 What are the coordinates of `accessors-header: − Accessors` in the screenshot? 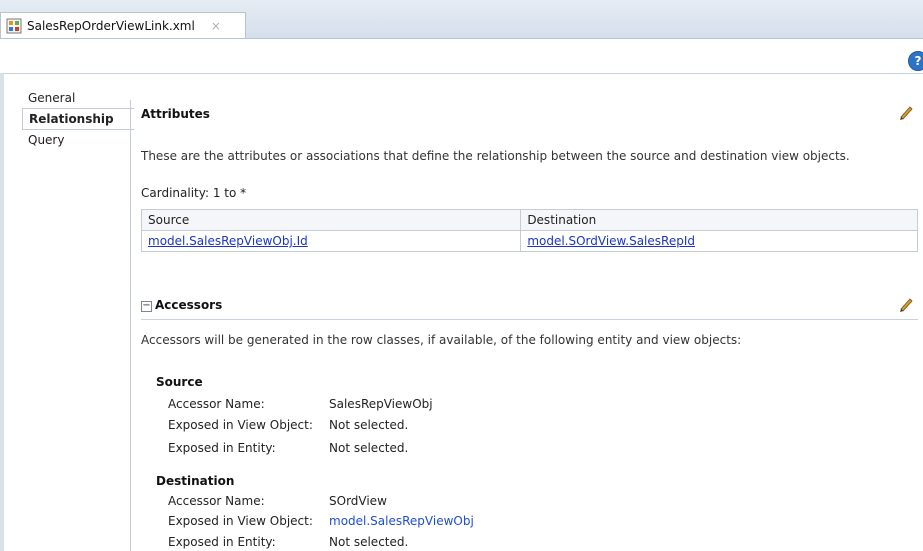 It's located at (529, 308).